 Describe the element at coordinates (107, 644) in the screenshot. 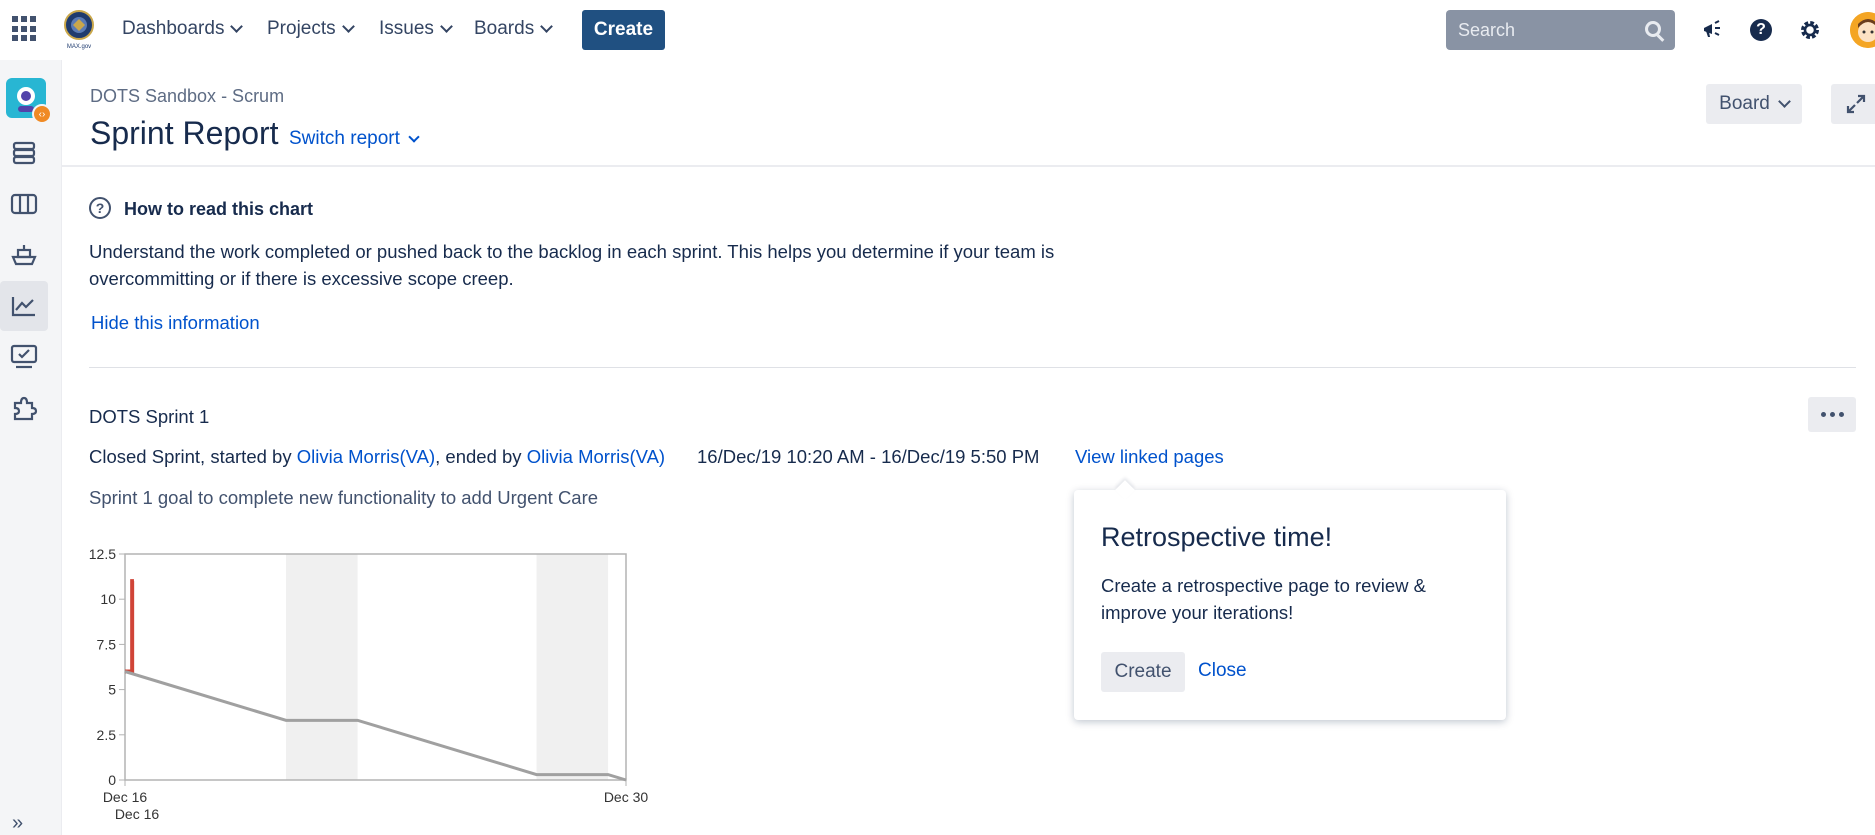

I see `y-tick-label: 7.5` at that location.